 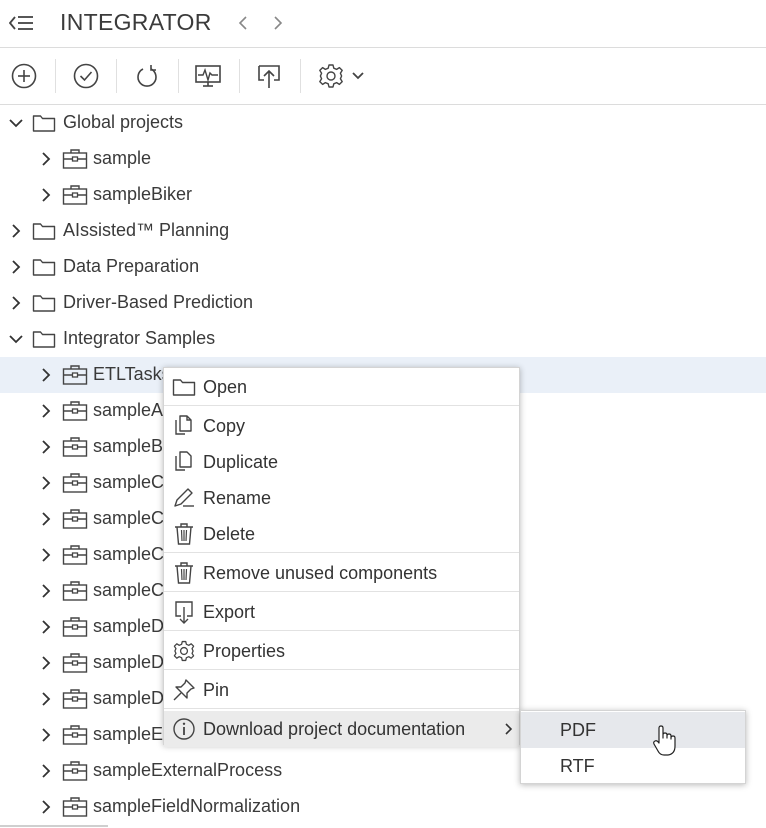 What do you see at coordinates (131, 266) in the screenshot?
I see `tree-item-label: Data Preparation` at bounding box center [131, 266].